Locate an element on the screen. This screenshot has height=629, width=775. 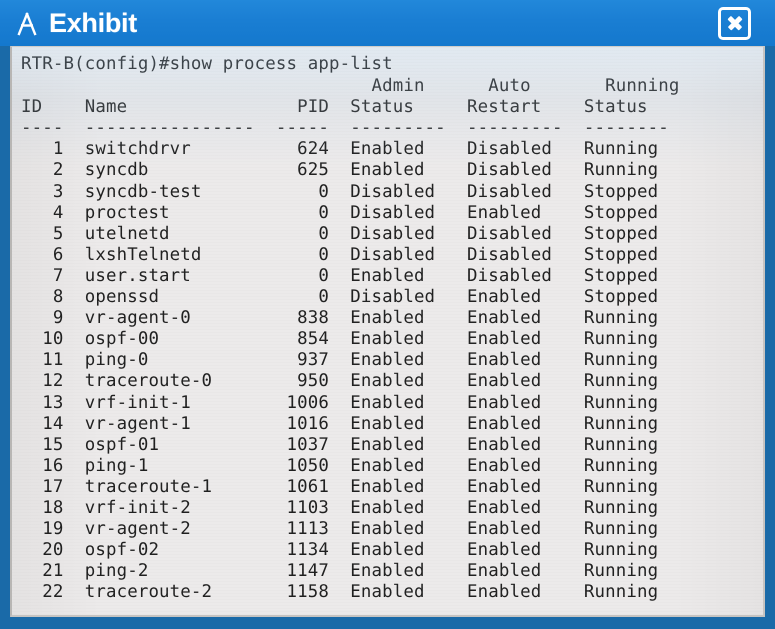
close-icon is located at coordinates (734, 23).